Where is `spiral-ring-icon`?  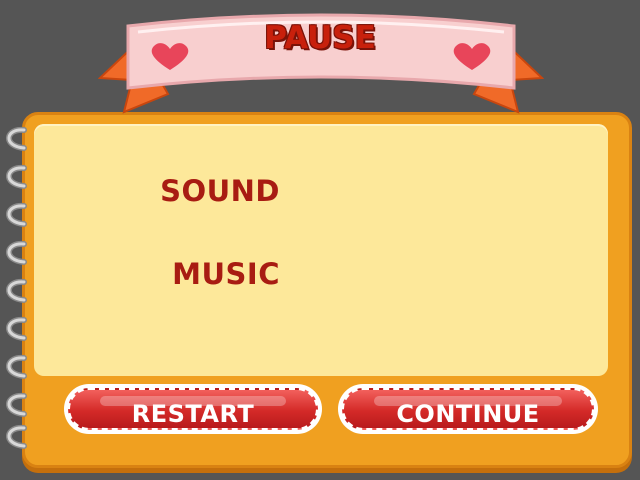 spiral-ring-icon is located at coordinates (16, 287).